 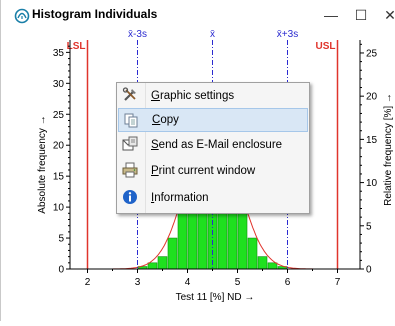 I want to click on menu-item-graphic-settings: Graphic settings, so click(x=213, y=96).